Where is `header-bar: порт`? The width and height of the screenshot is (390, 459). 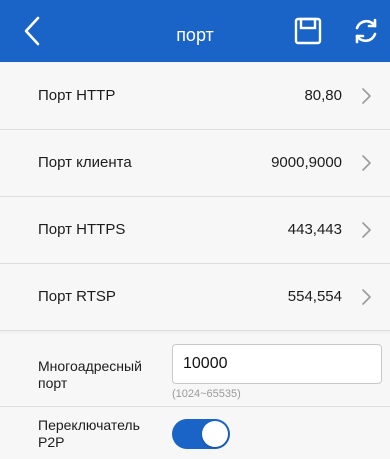
header-bar: порт is located at coordinates (195, 31).